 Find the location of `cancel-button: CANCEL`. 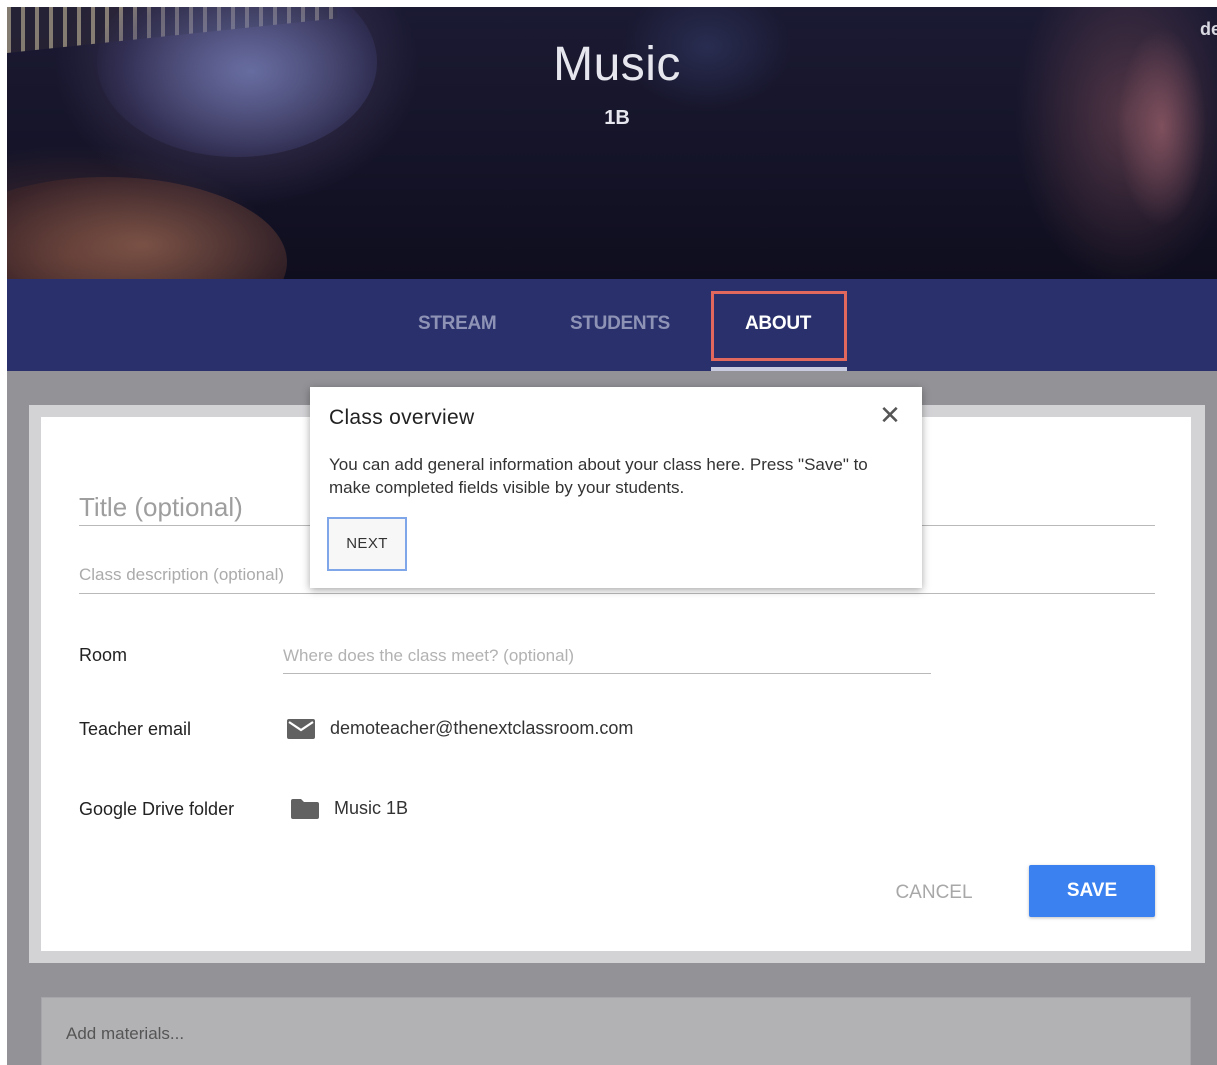

cancel-button: CANCEL is located at coordinates (934, 893).